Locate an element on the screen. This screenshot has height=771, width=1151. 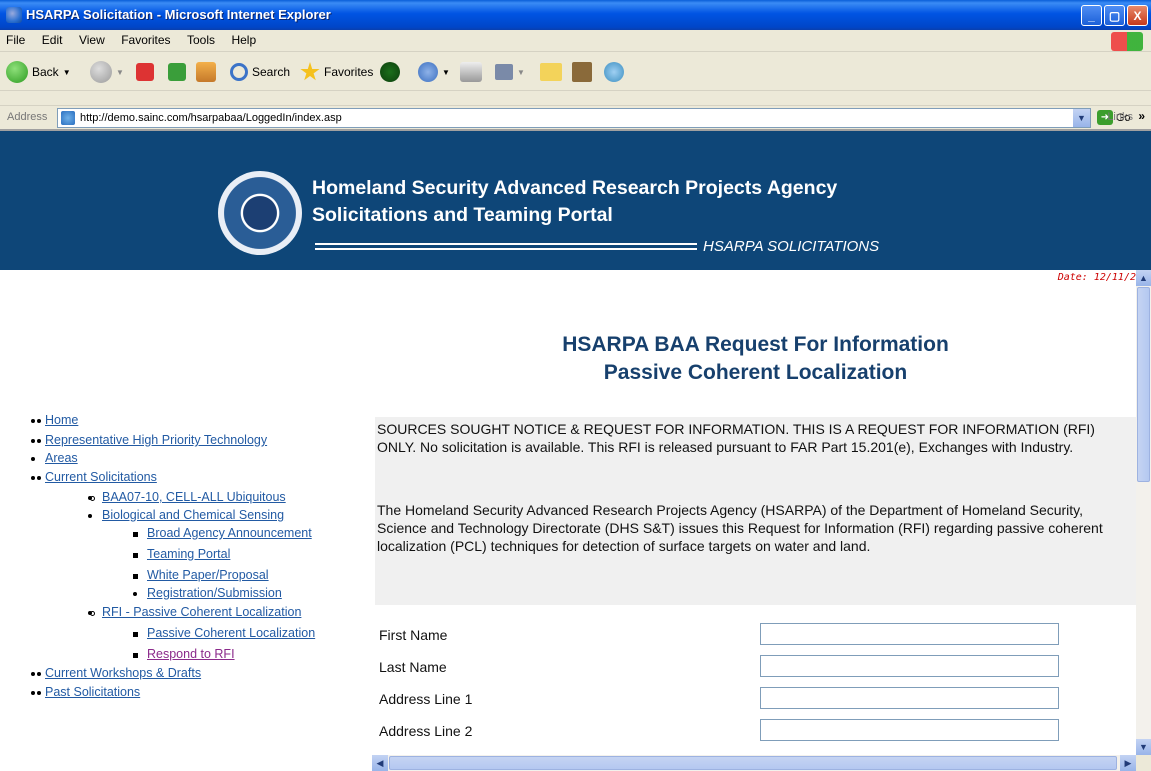
folder-icon is located at coordinates (551, 72).